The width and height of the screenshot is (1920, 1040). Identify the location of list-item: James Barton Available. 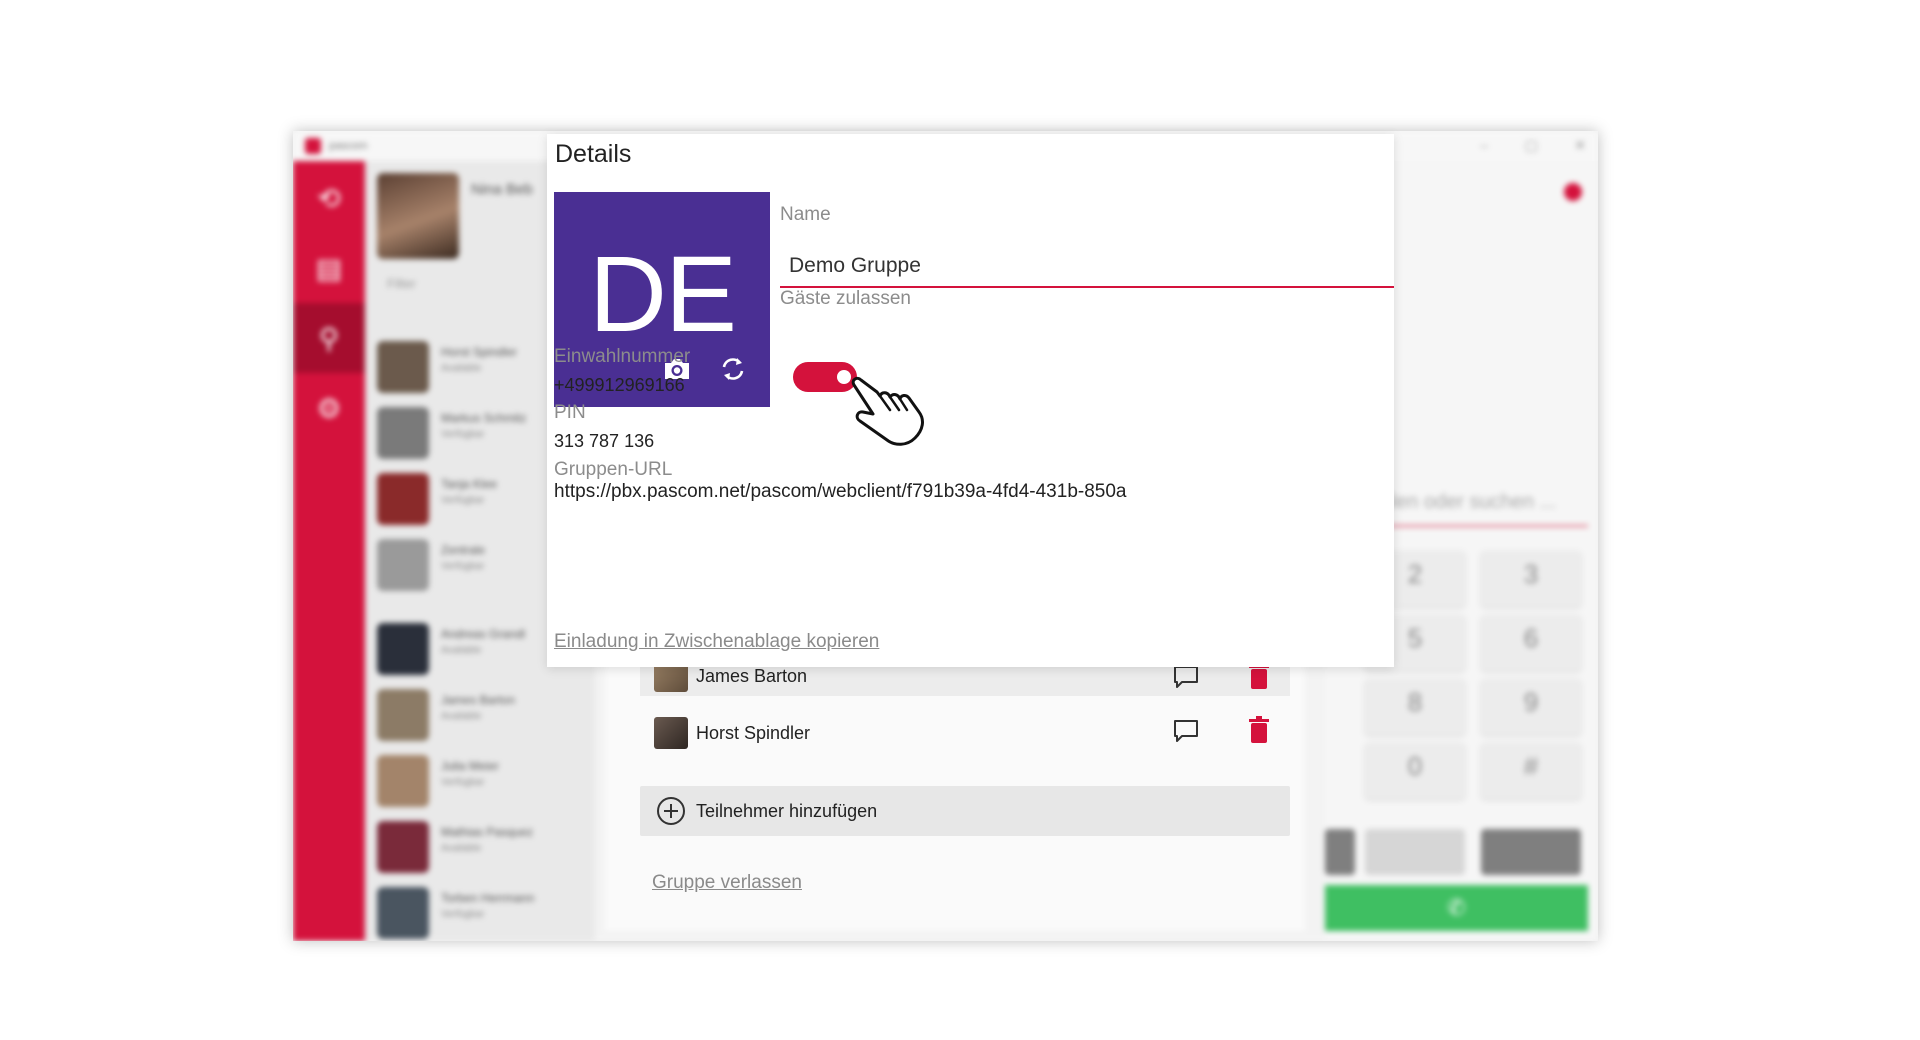
(482, 715).